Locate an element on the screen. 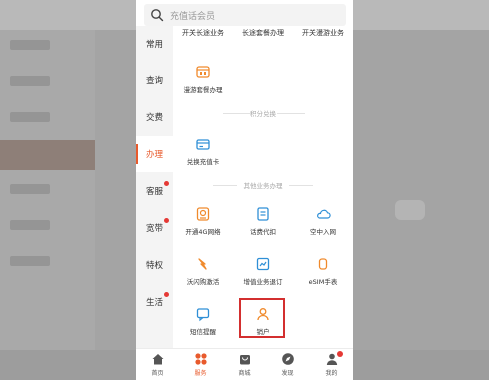 This screenshot has height=380, width=489. highlight-box is located at coordinates (262, 318).